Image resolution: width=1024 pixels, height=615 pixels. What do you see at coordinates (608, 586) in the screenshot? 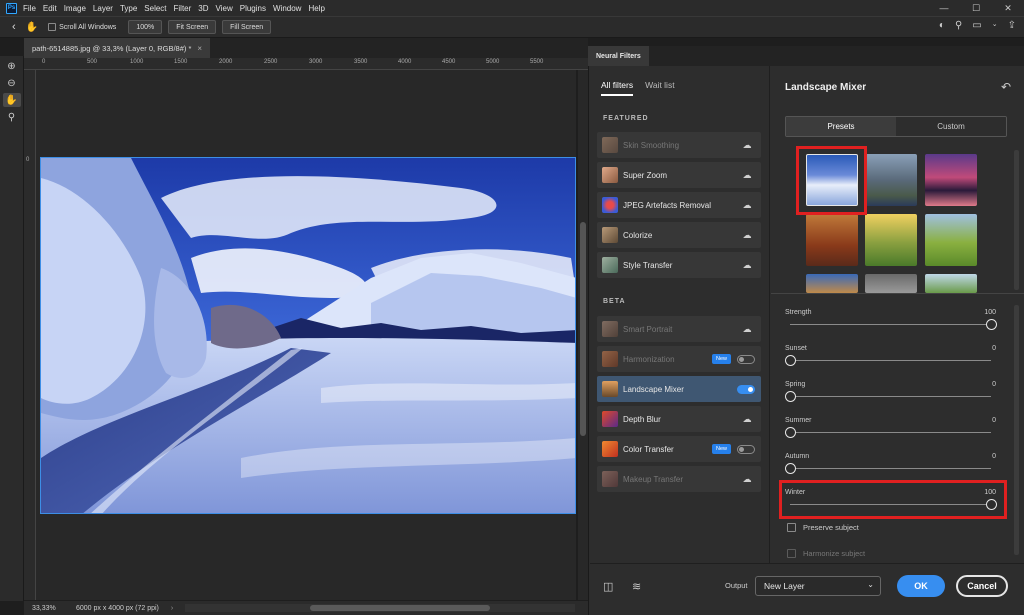
I see `before-after-icon: ◫` at bounding box center [608, 586].